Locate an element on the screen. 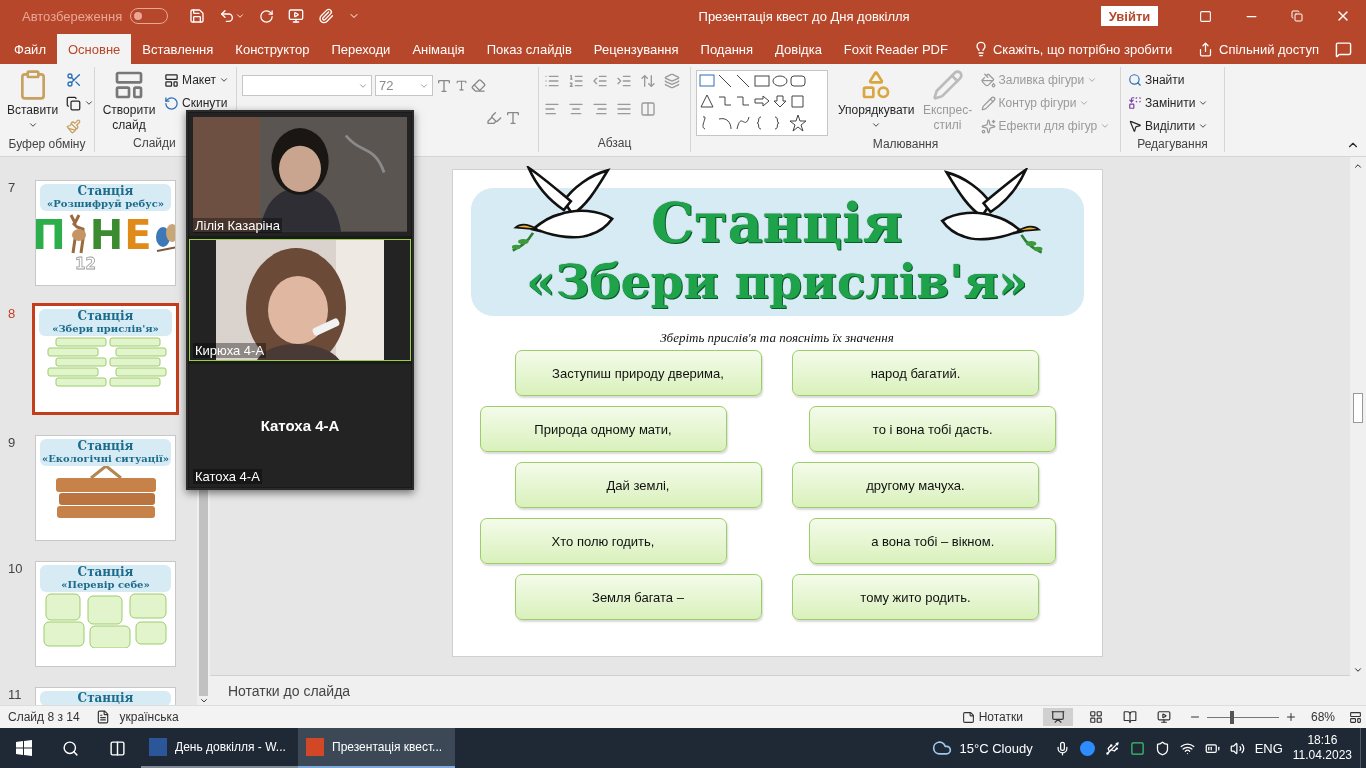  scroll-down-icon is located at coordinates (1358, 670).